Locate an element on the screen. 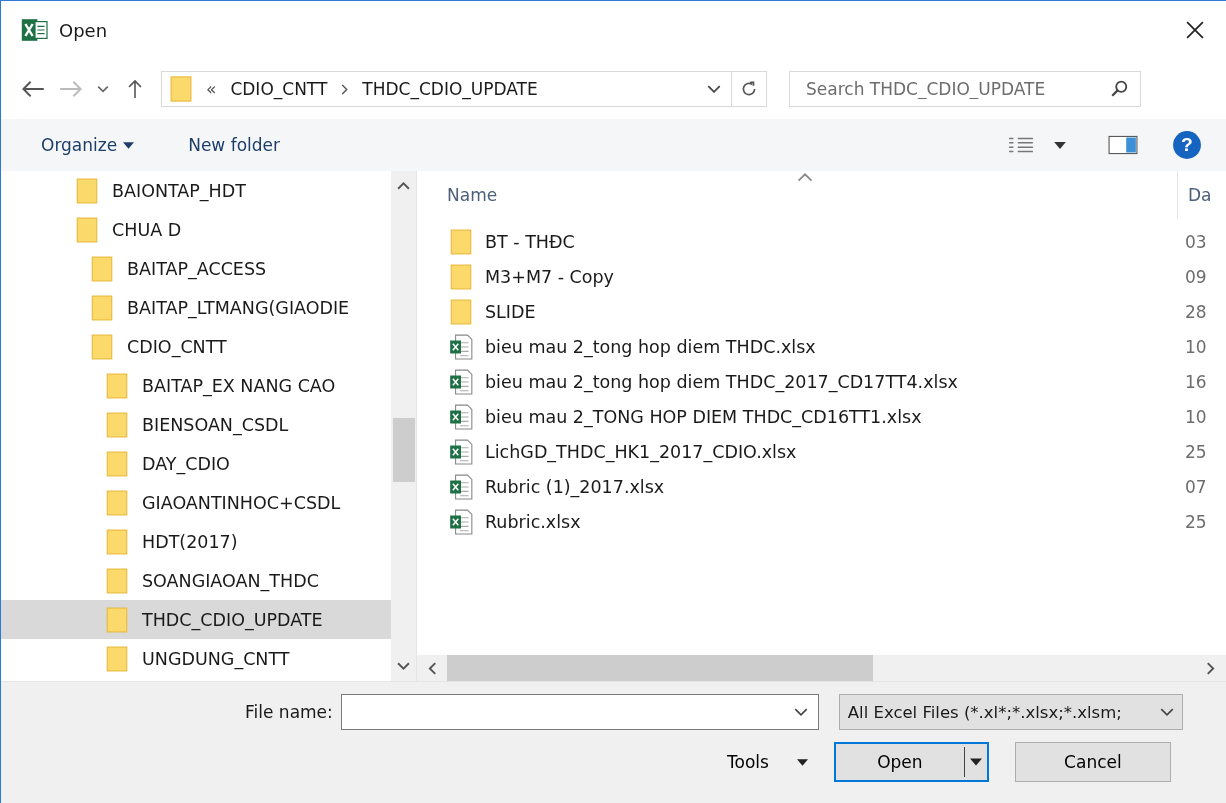 This screenshot has height=803, width=1226. folder-tree-item: BAIONTAP_HDT is located at coordinates (196, 190).